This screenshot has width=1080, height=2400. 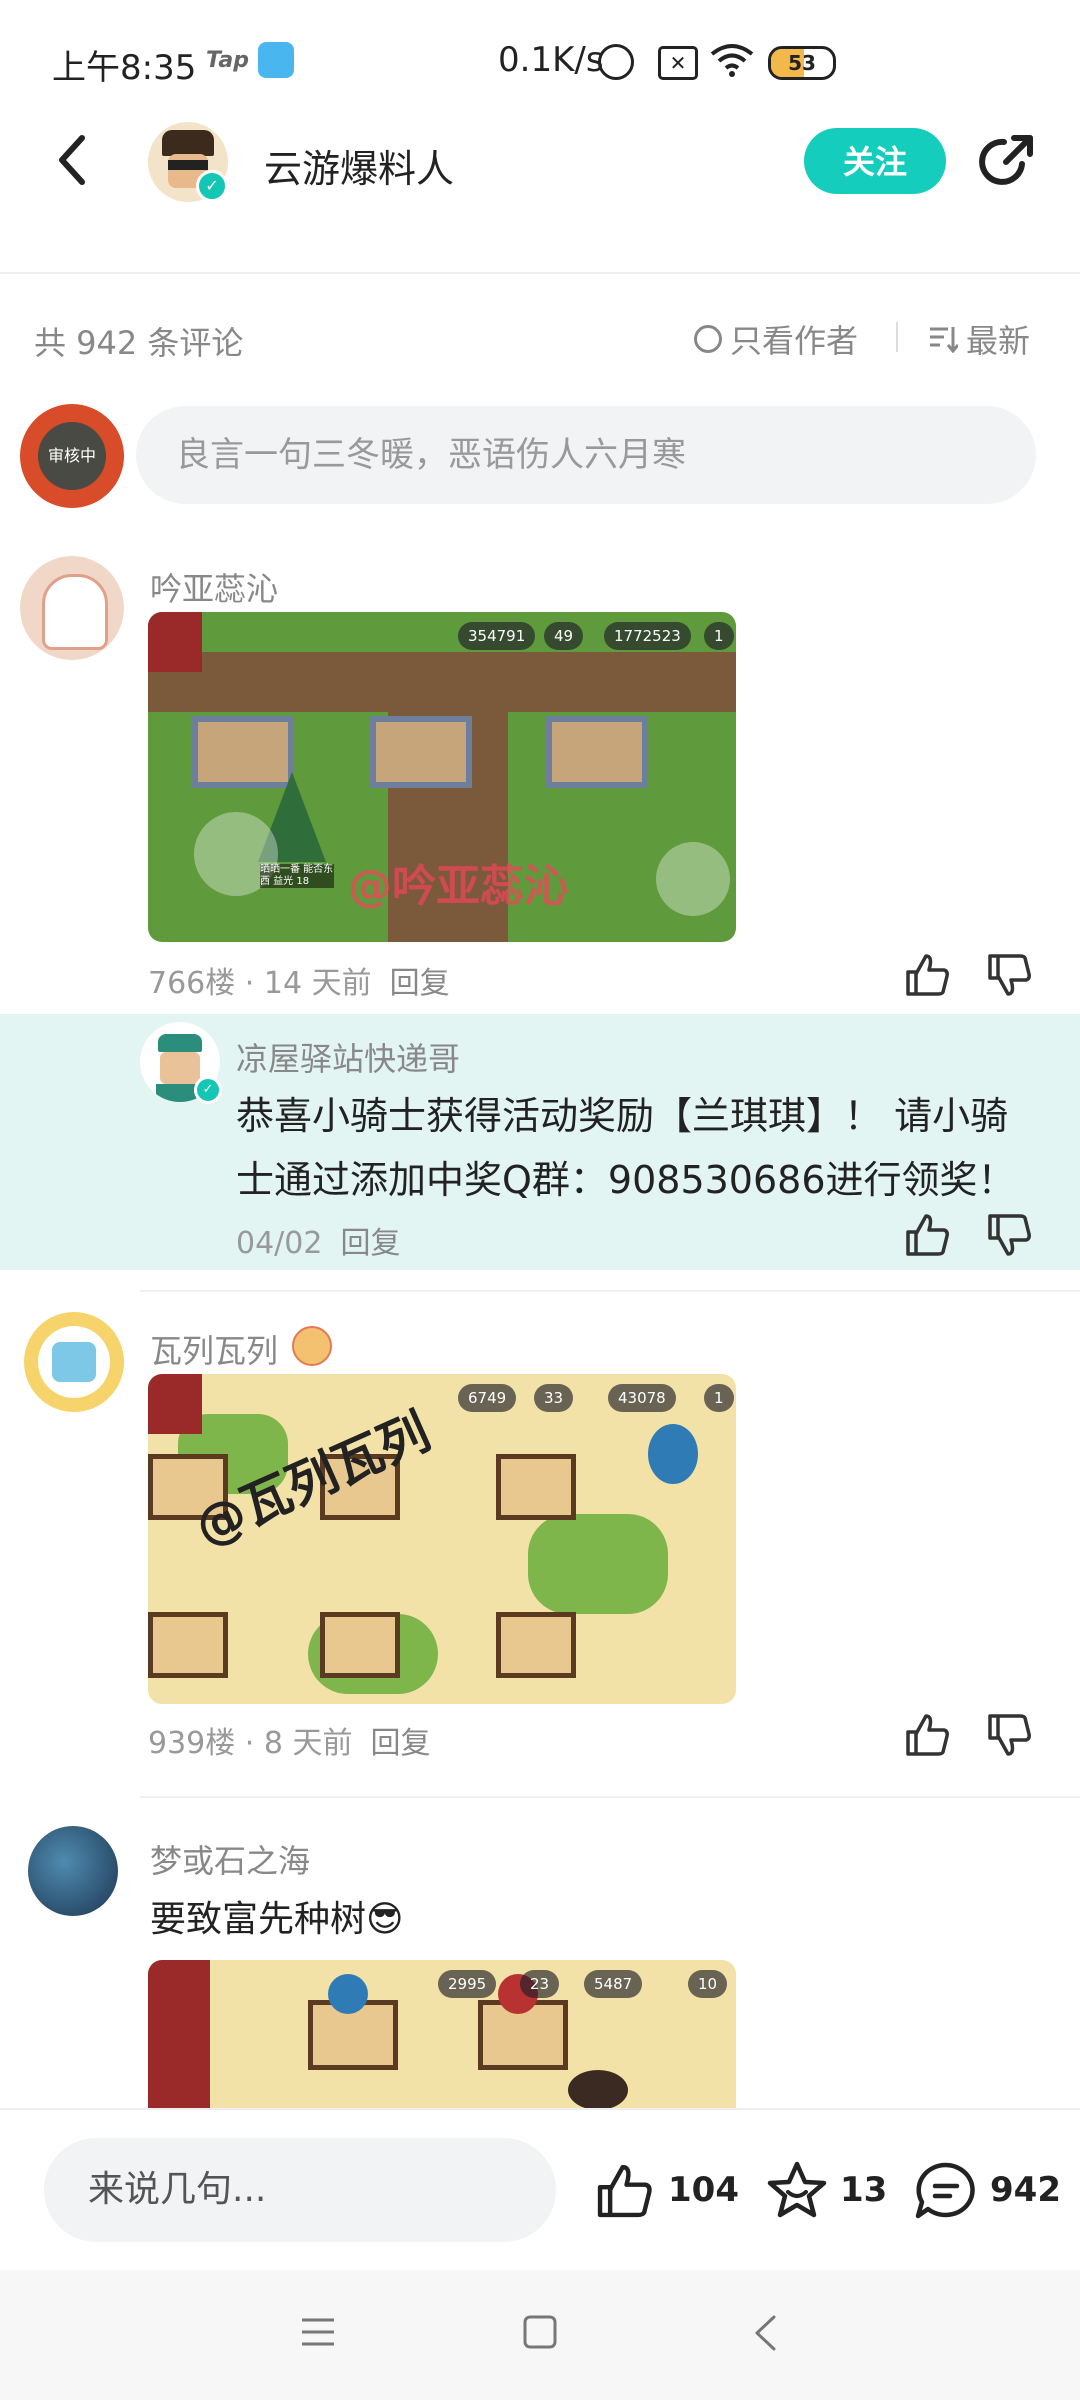 I want to click on network-speed: 0.1K/s, so click(x=551, y=60).